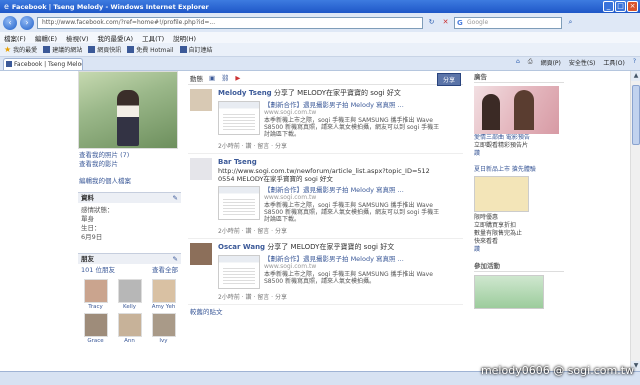  What do you see at coordinates (237, 162) in the screenshot?
I see `author-name: Bar Tseng` at bounding box center [237, 162].